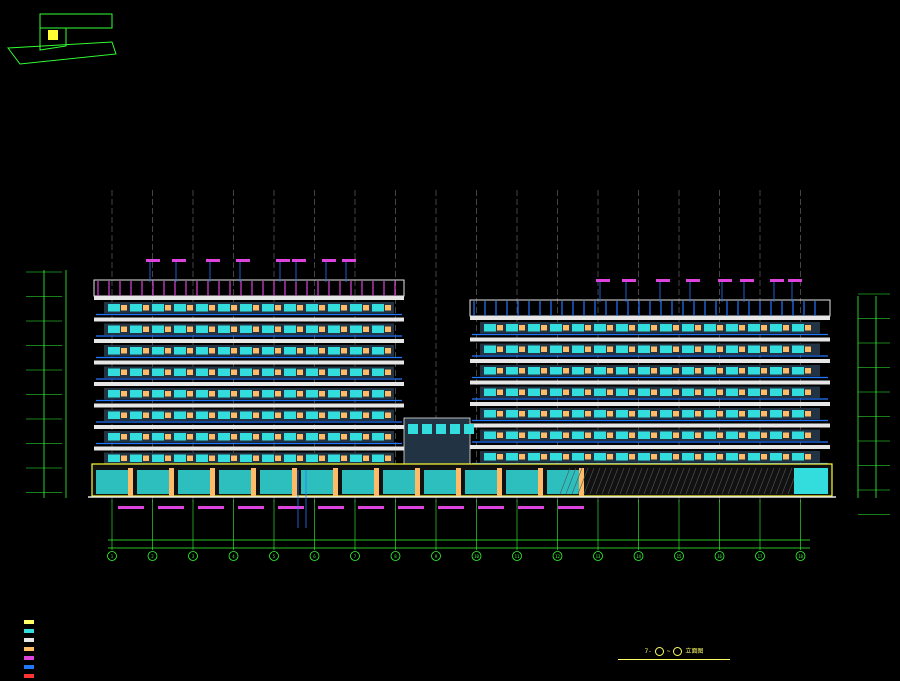  What do you see at coordinates (152, 556) in the screenshot?
I see `axis-label: 2` at bounding box center [152, 556].